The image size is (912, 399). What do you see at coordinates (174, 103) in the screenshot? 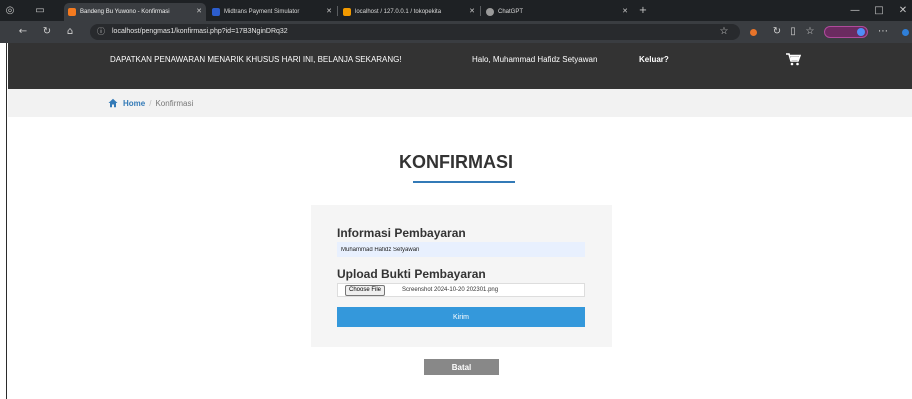
I see `breadcrumb-current: Konfirmasi` at bounding box center [174, 103].